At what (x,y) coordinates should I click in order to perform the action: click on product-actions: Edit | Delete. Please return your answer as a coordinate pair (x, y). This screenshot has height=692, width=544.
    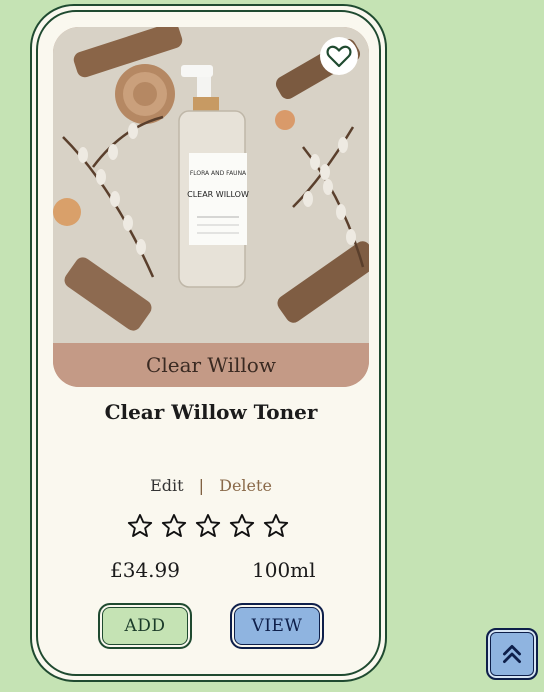
    Looking at the image, I should click on (211, 485).